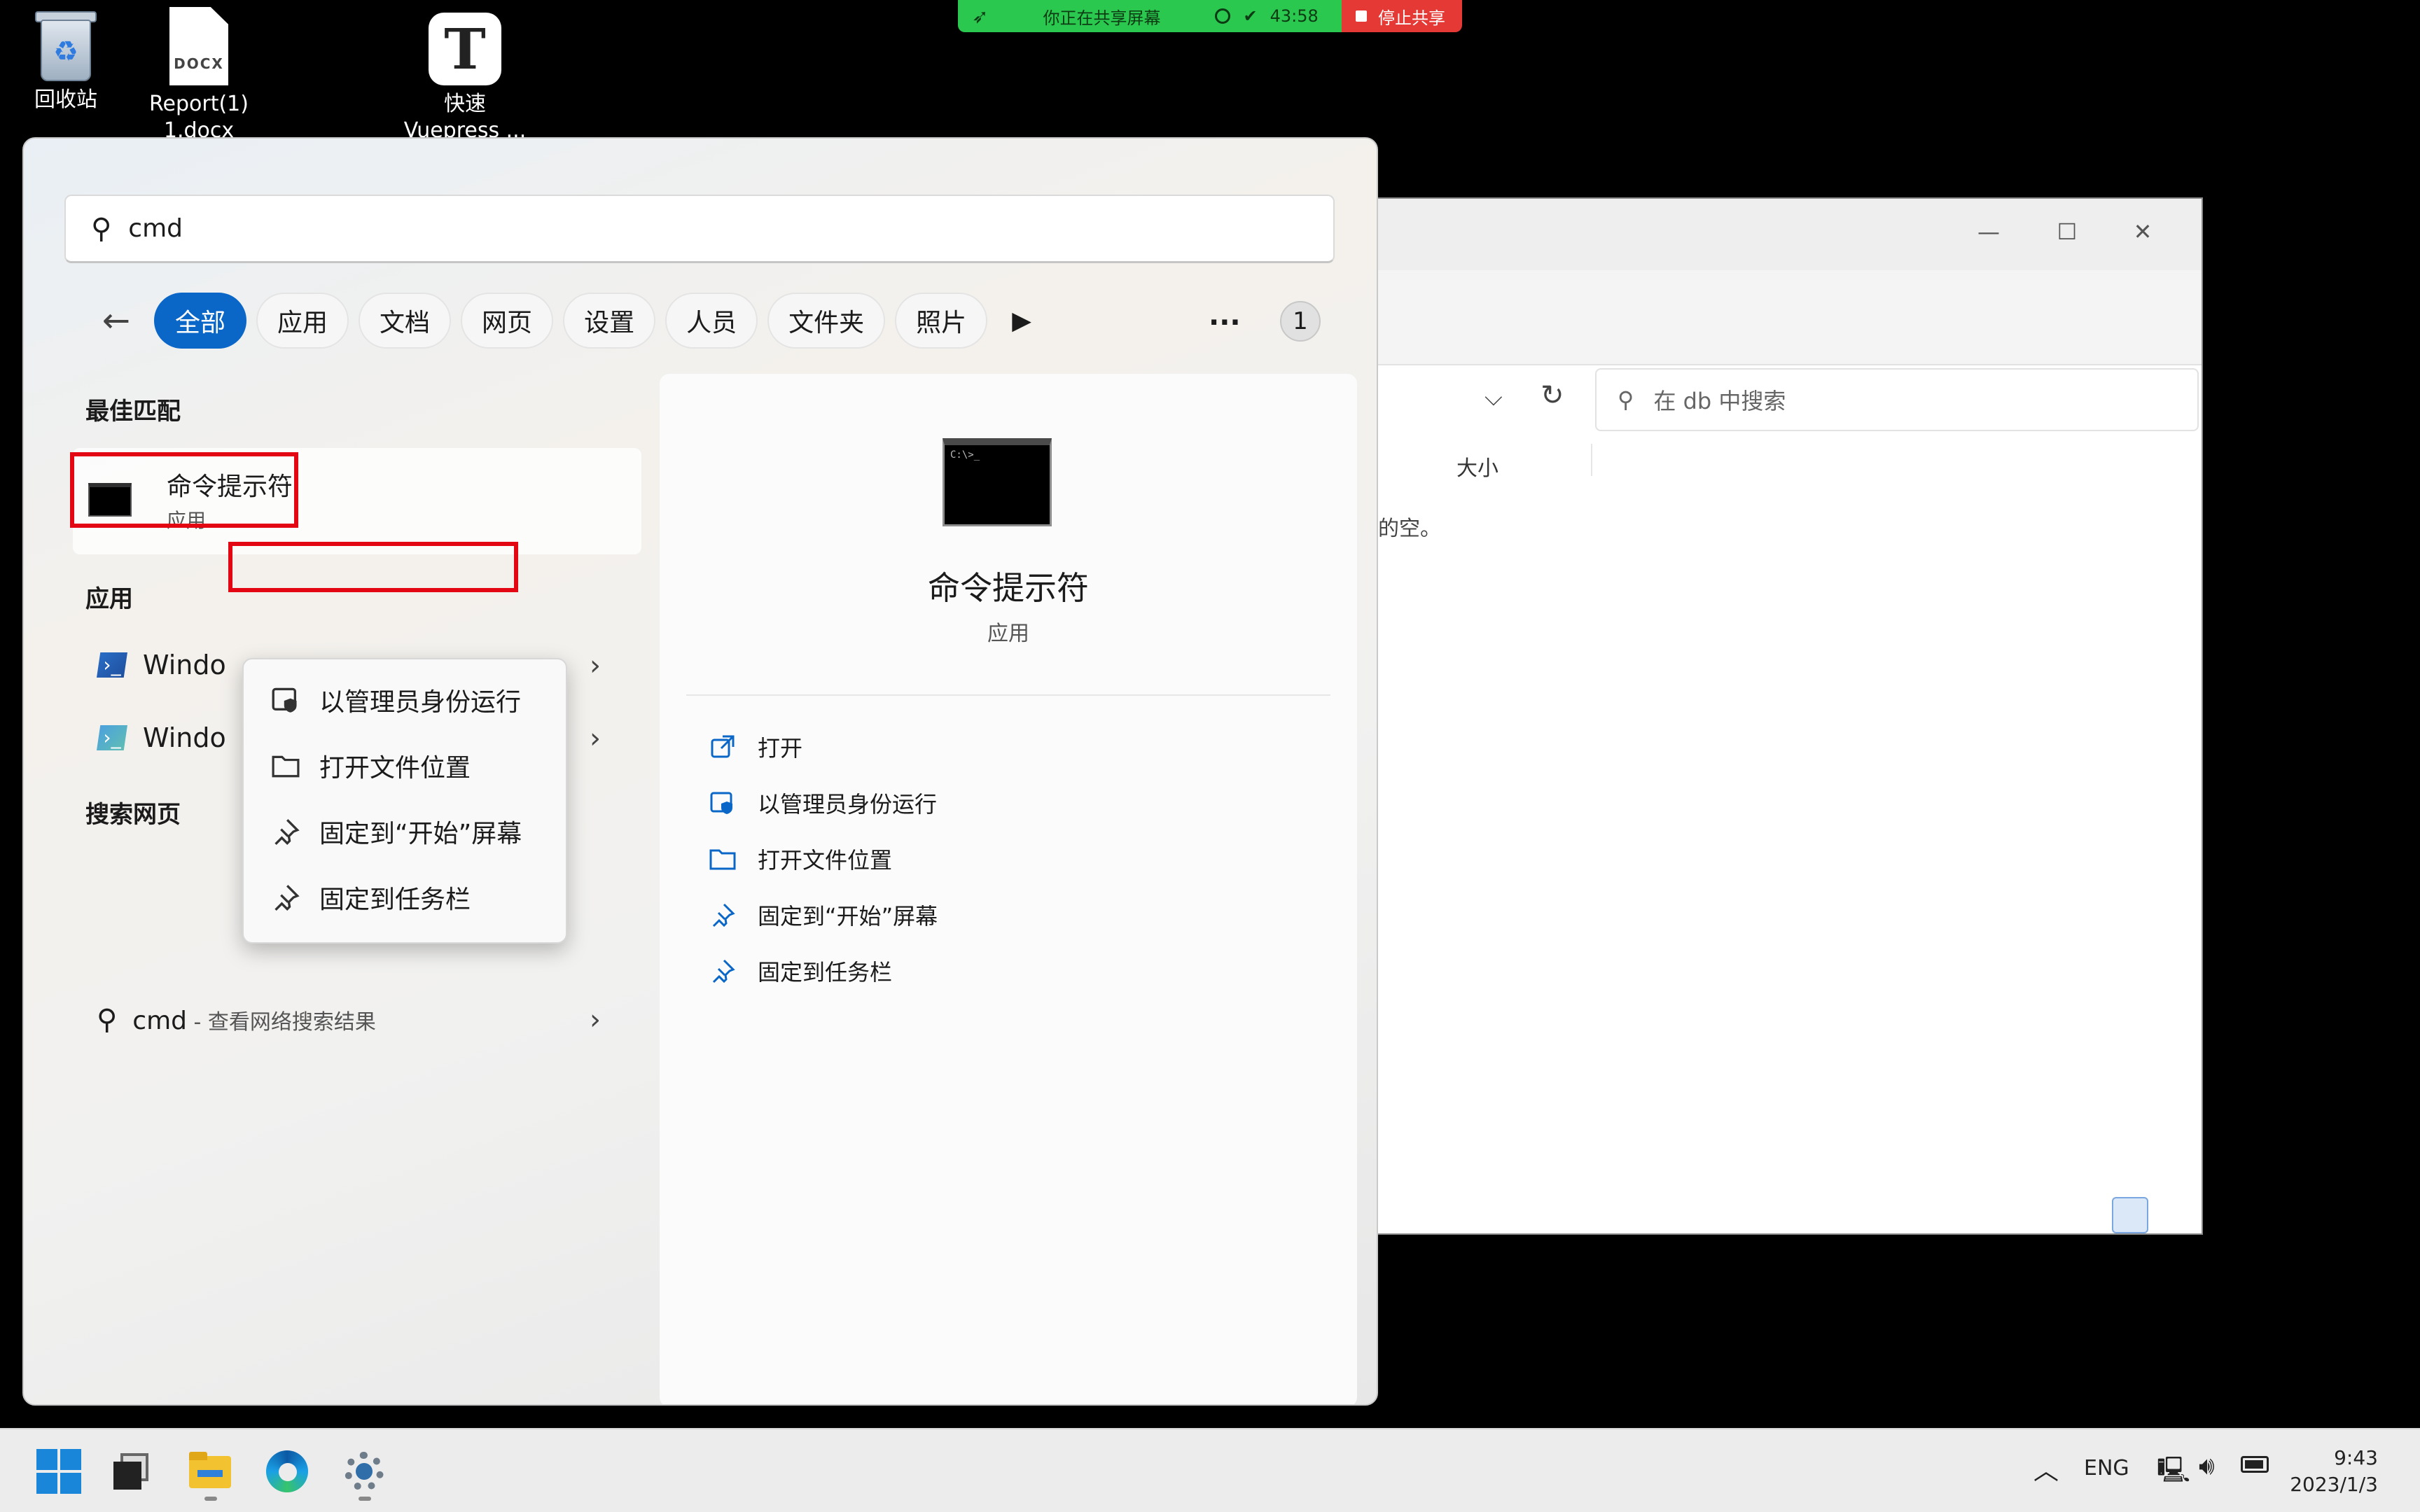  What do you see at coordinates (133, 815) in the screenshot?
I see `section-header-web: 搜索网页` at bounding box center [133, 815].